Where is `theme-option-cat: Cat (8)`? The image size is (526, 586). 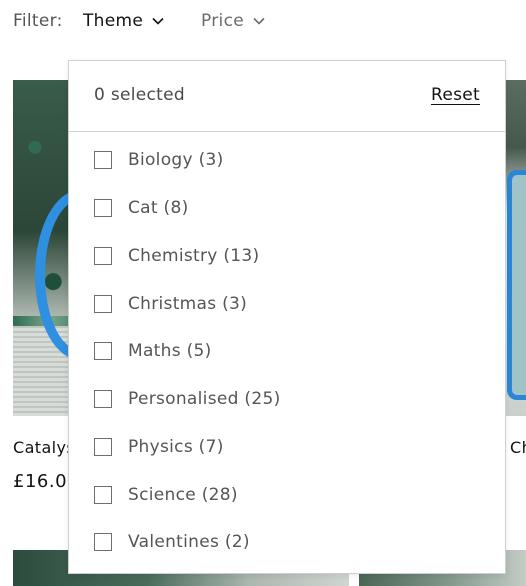 theme-option-cat: Cat (8) is located at coordinates (141, 208).